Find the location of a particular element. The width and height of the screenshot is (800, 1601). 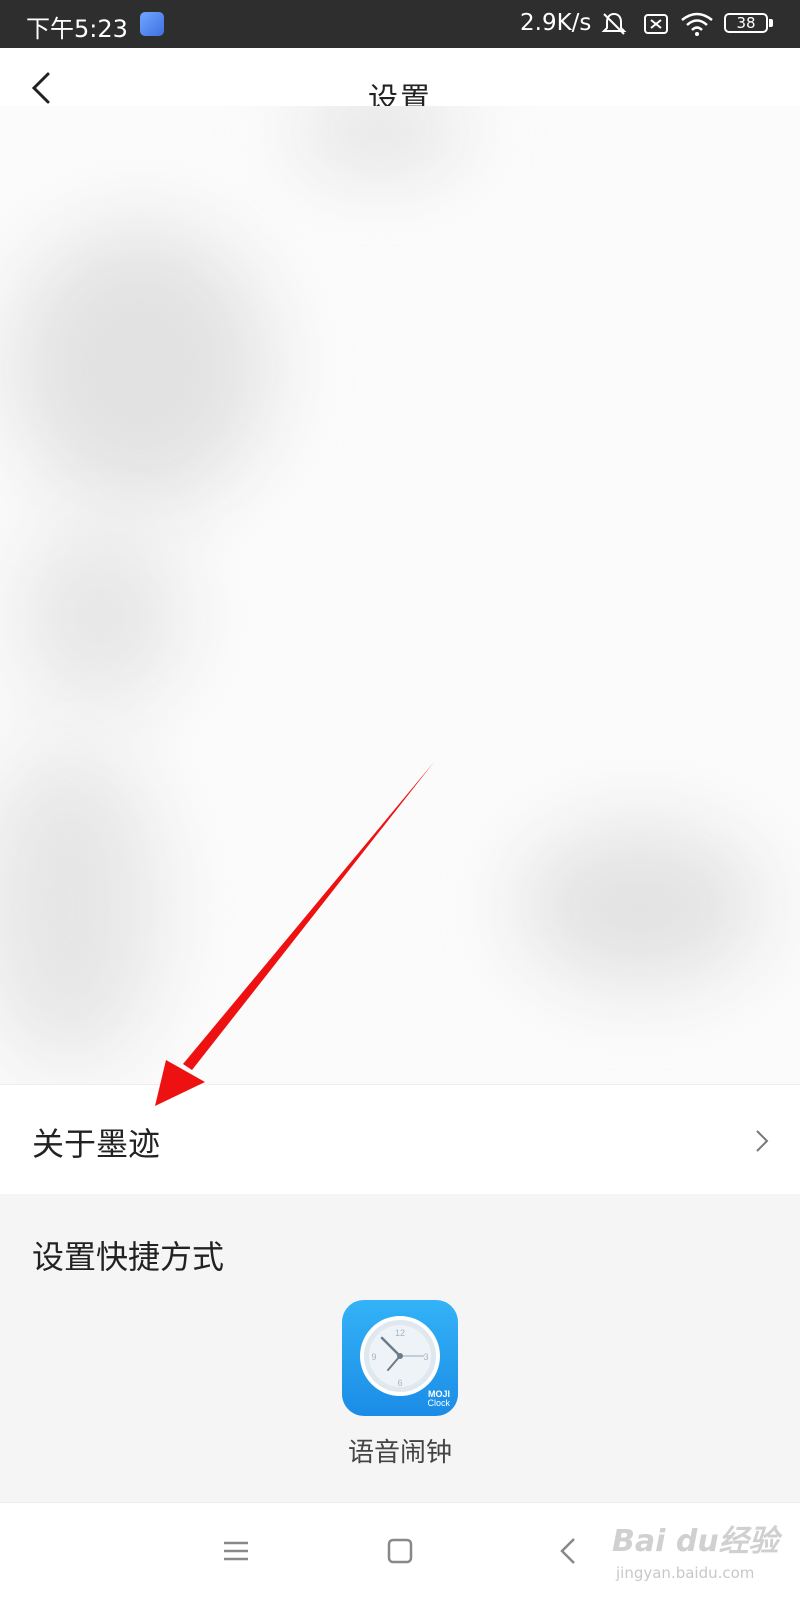

sim-x-icon is located at coordinates (656, 24).